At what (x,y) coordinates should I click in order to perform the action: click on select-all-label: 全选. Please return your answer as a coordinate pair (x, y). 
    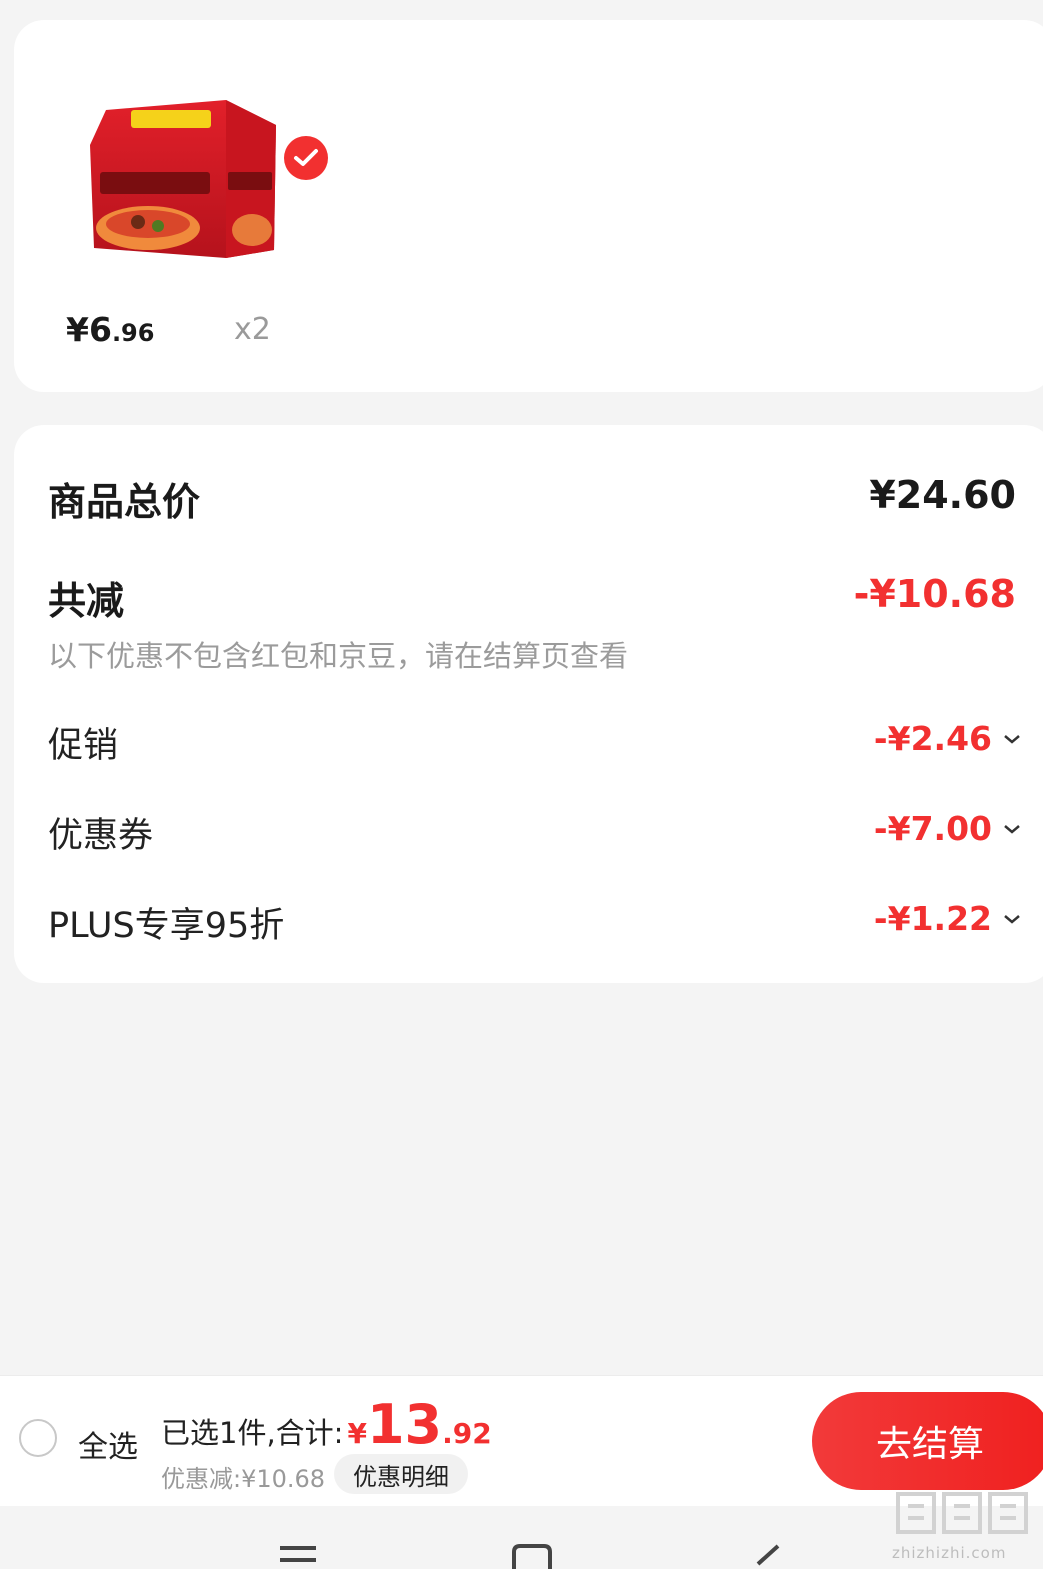
    Looking at the image, I should click on (108, 1444).